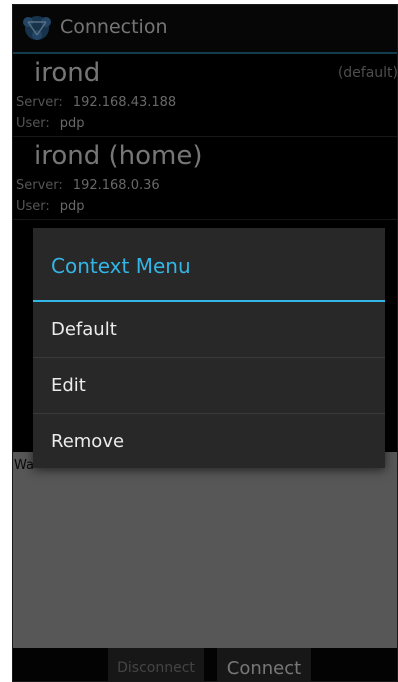  What do you see at coordinates (121, 266) in the screenshot?
I see `context-menu-title: Context Menu` at bounding box center [121, 266].